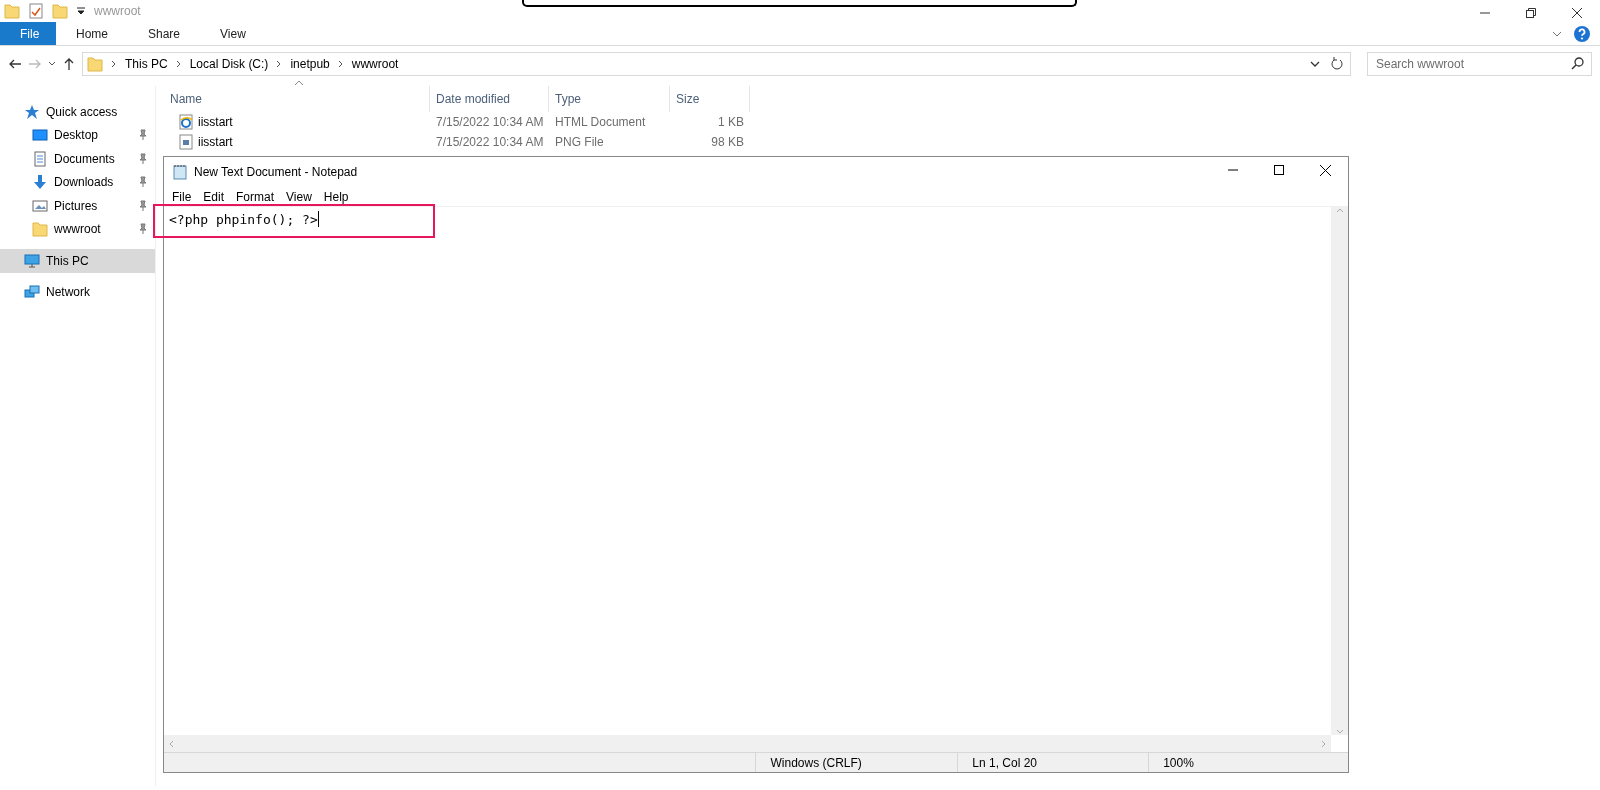  What do you see at coordinates (297, 99) in the screenshot?
I see `column-header: Name` at bounding box center [297, 99].